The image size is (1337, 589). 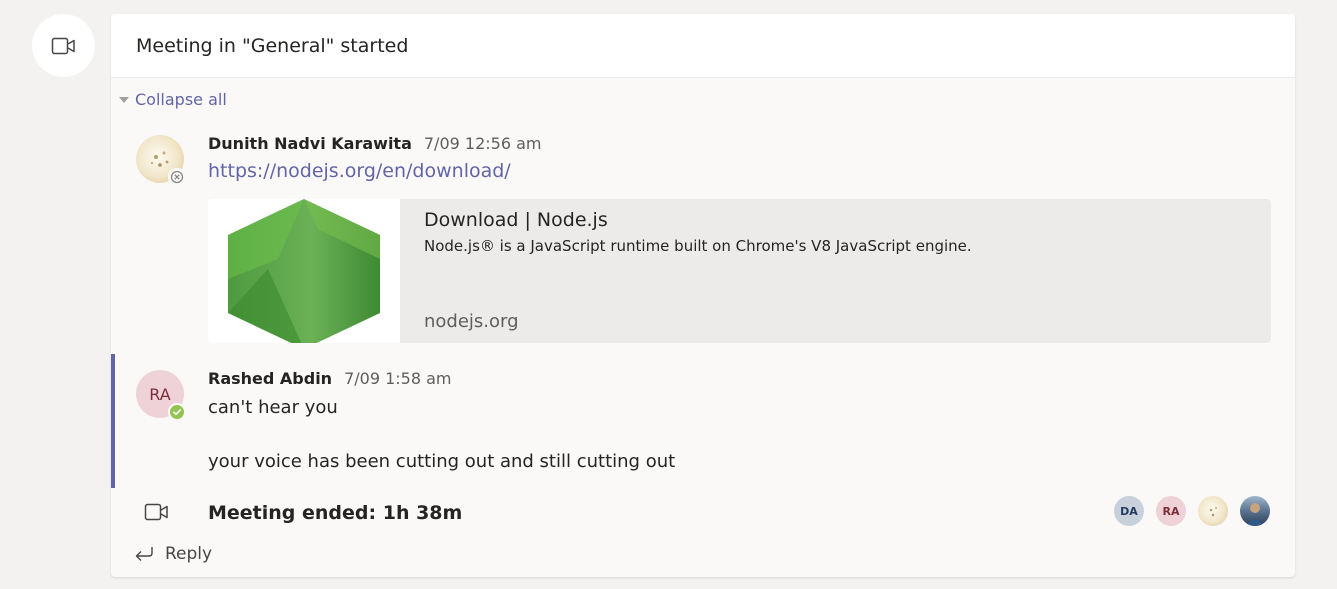 What do you see at coordinates (177, 177) in the screenshot?
I see `presence-offline-icon` at bounding box center [177, 177].